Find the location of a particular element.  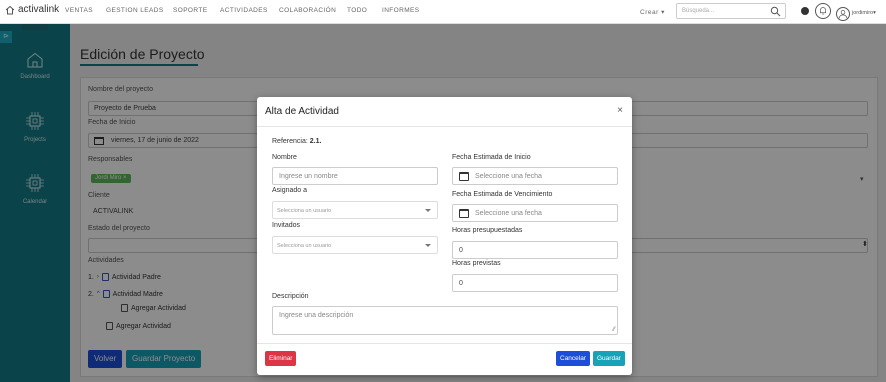

brand-name: activalink is located at coordinates (39, 9).